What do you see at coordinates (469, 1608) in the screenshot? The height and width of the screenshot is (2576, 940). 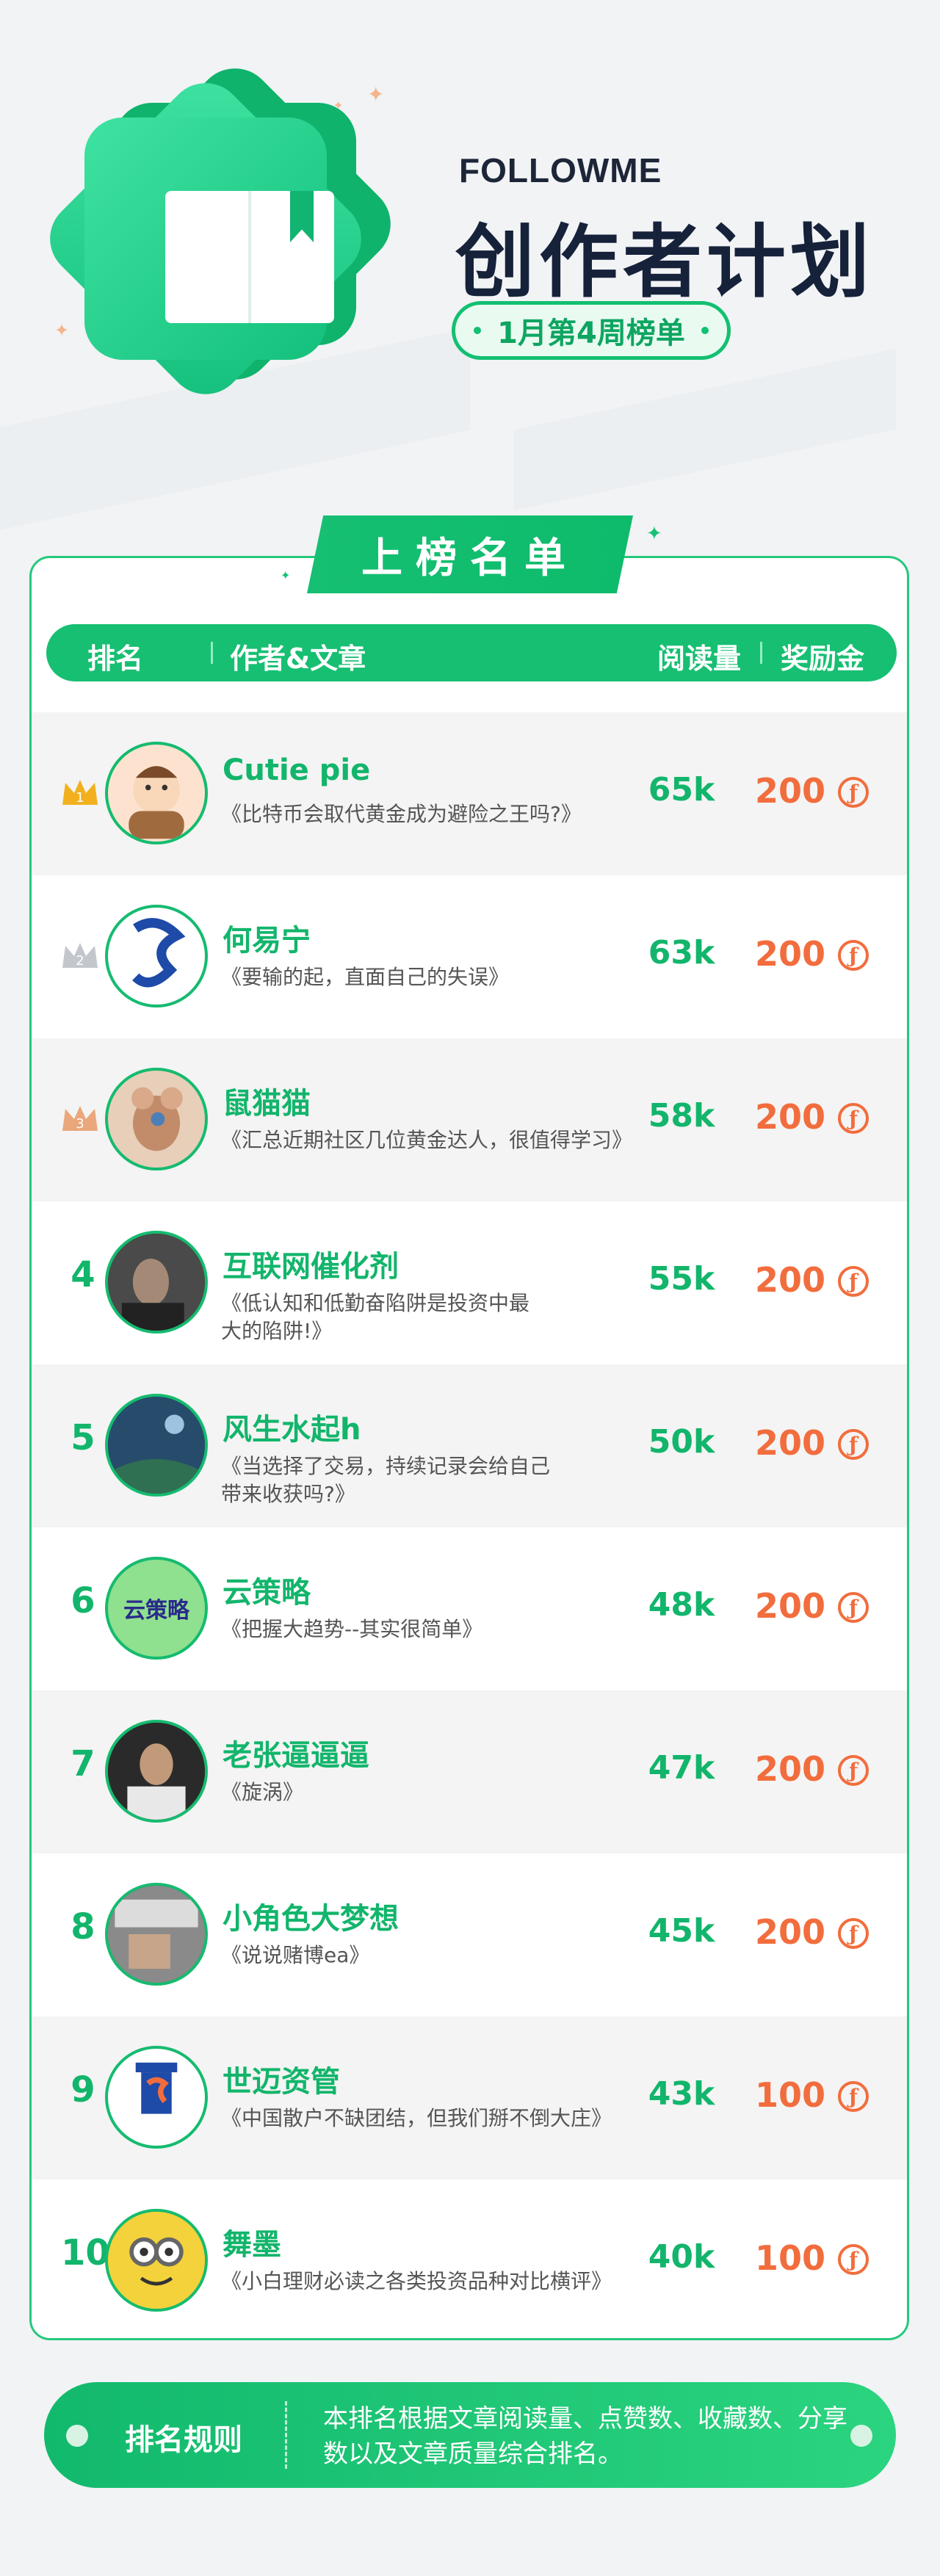 I see `table-row: 6 云策略 云策略 《把握大趋势--其实很简单》 48k 200 ƒ` at bounding box center [469, 1608].